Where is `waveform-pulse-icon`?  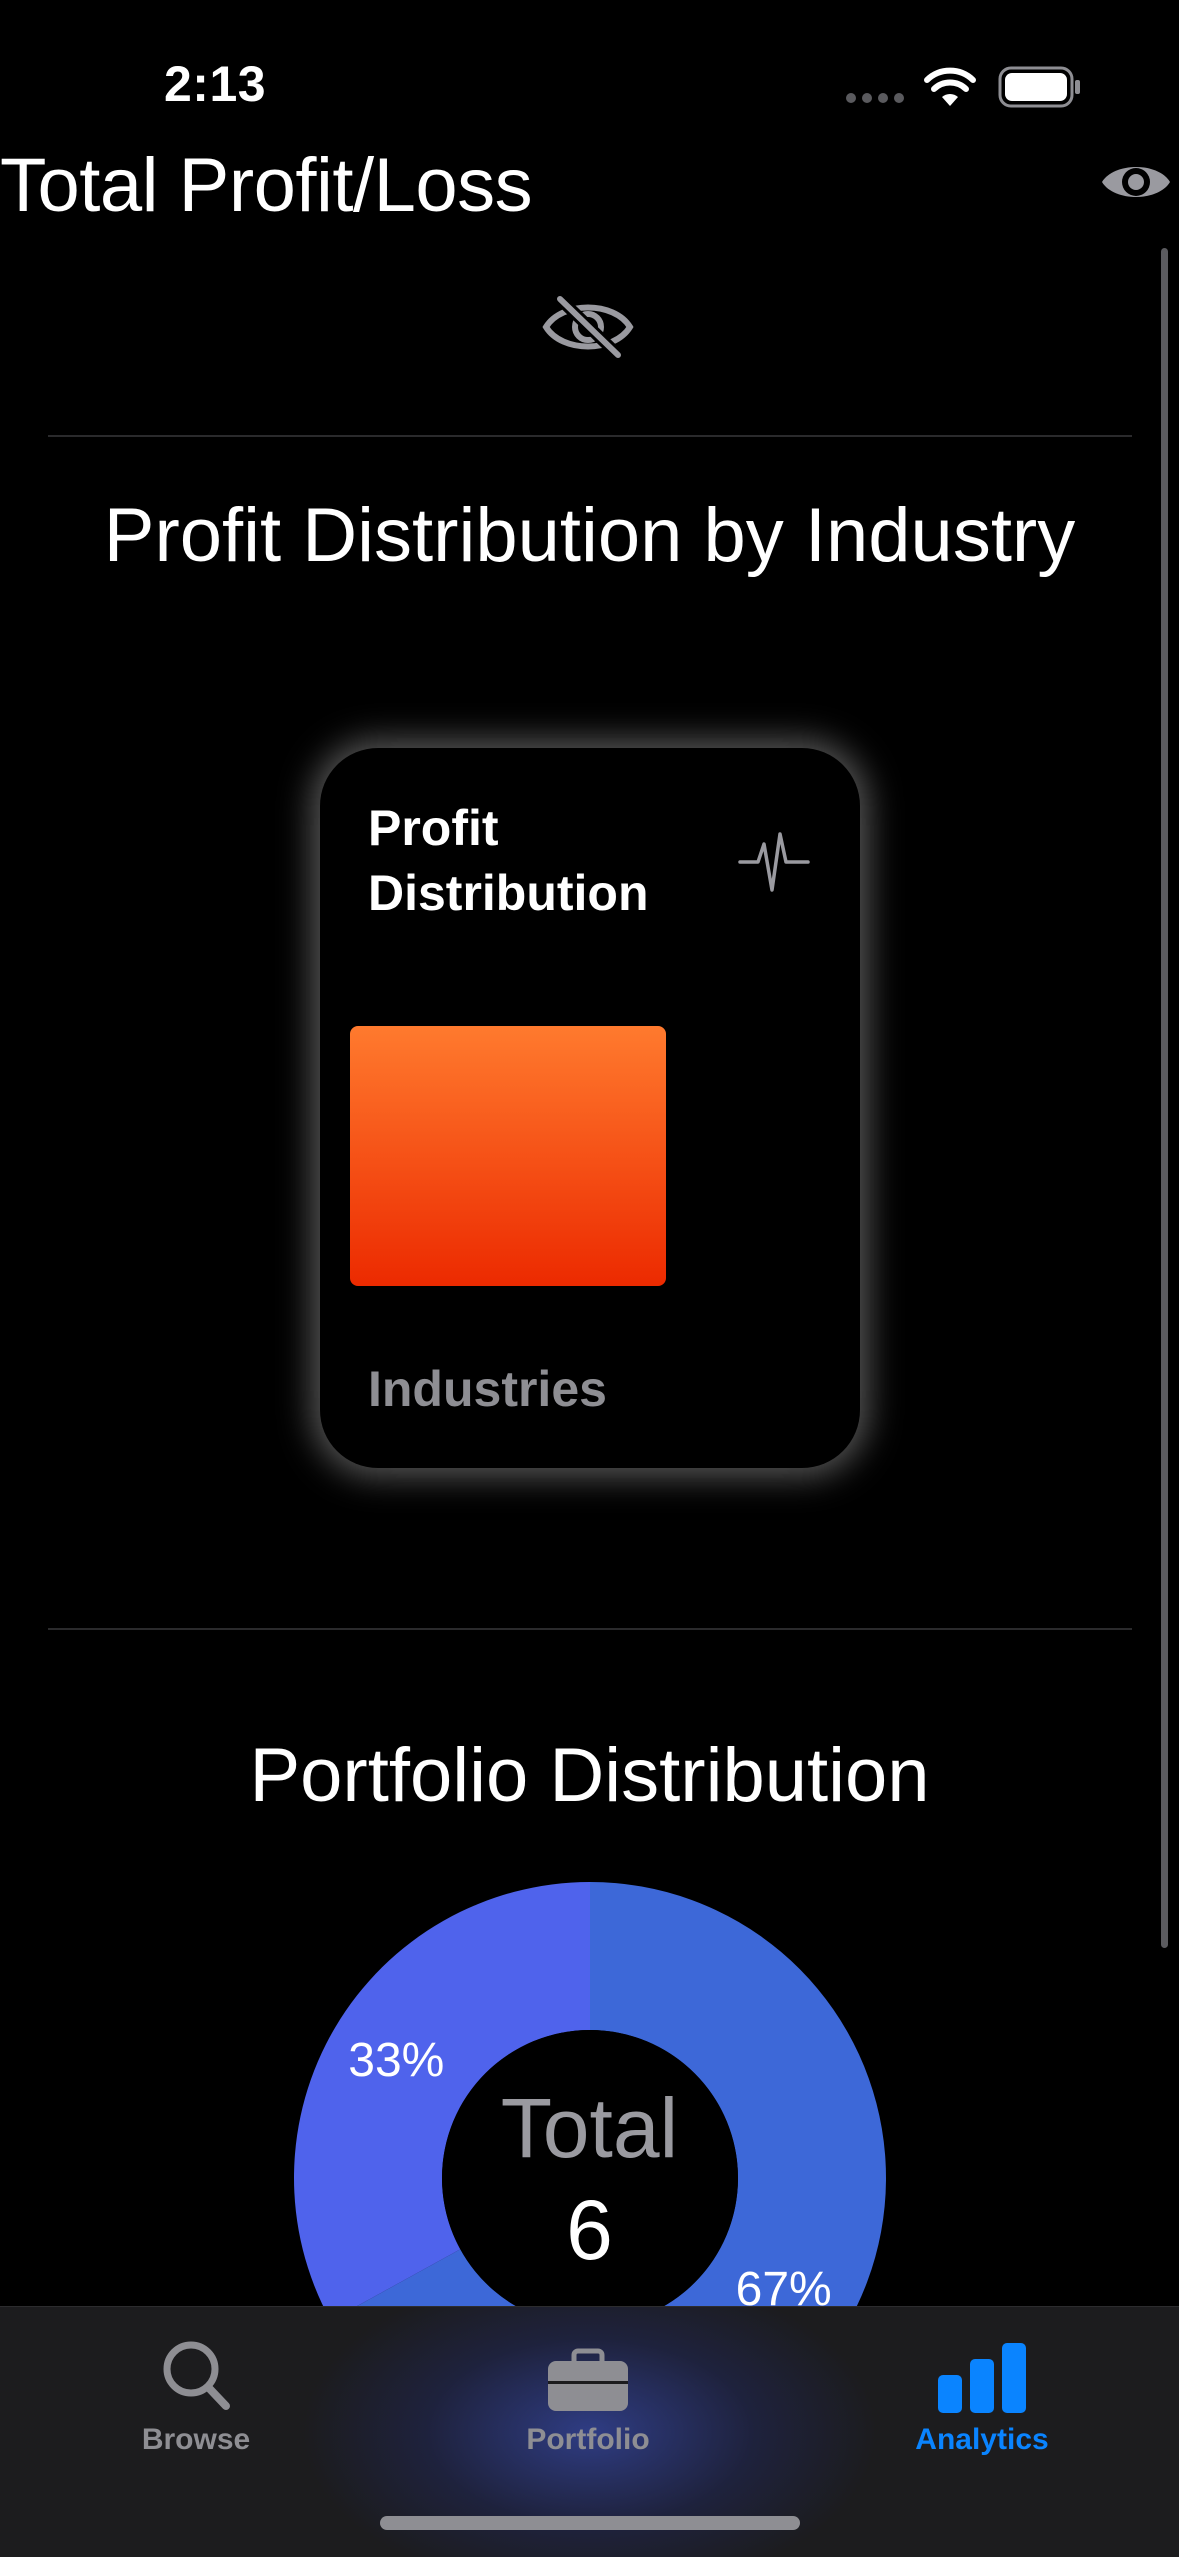 waveform-pulse-icon is located at coordinates (774, 862).